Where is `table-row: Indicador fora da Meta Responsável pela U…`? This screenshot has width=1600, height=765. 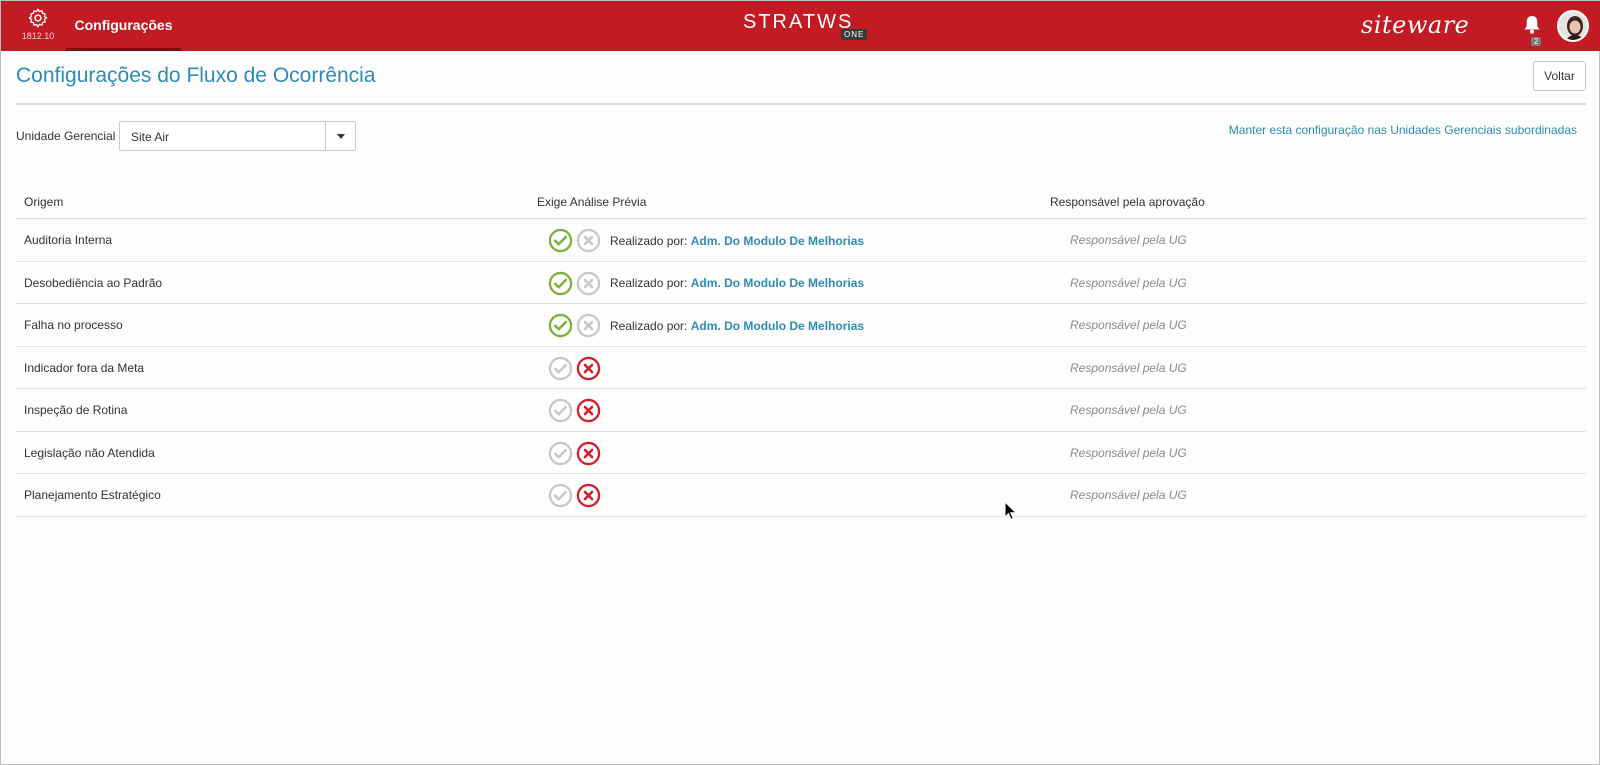 table-row: Indicador fora da Meta Responsável pela U… is located at coordinates (801, 368).